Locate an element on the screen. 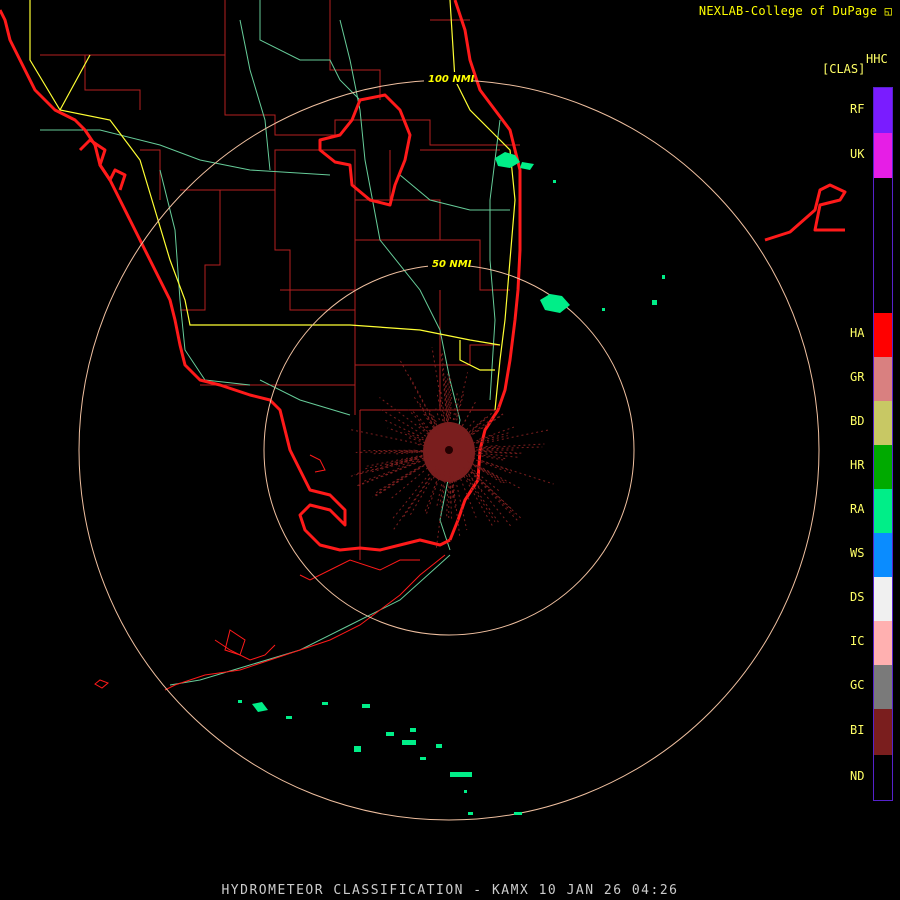 Image resolution: width=900 pixels, height=900 pixels. legend-label-ds: DS is located at coordinates (857, 597).